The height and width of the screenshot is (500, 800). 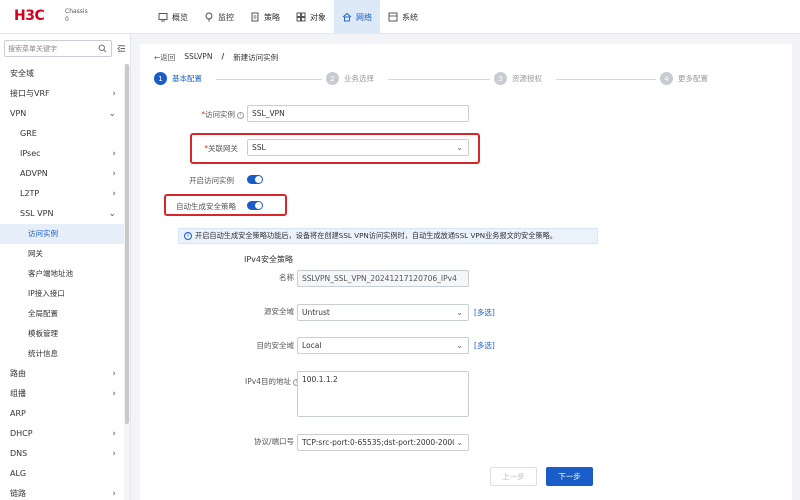 I want to click on collapse-menu-icon, so click(x=121, y=48).